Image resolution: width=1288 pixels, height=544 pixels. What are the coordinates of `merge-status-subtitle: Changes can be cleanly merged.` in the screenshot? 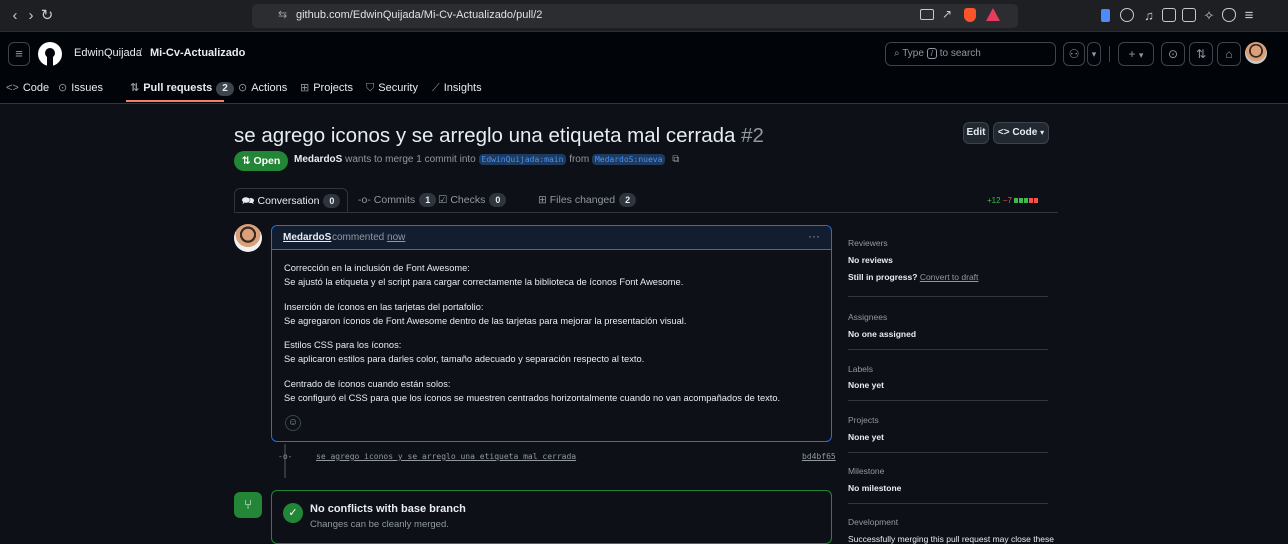 It's located at (379, 524).